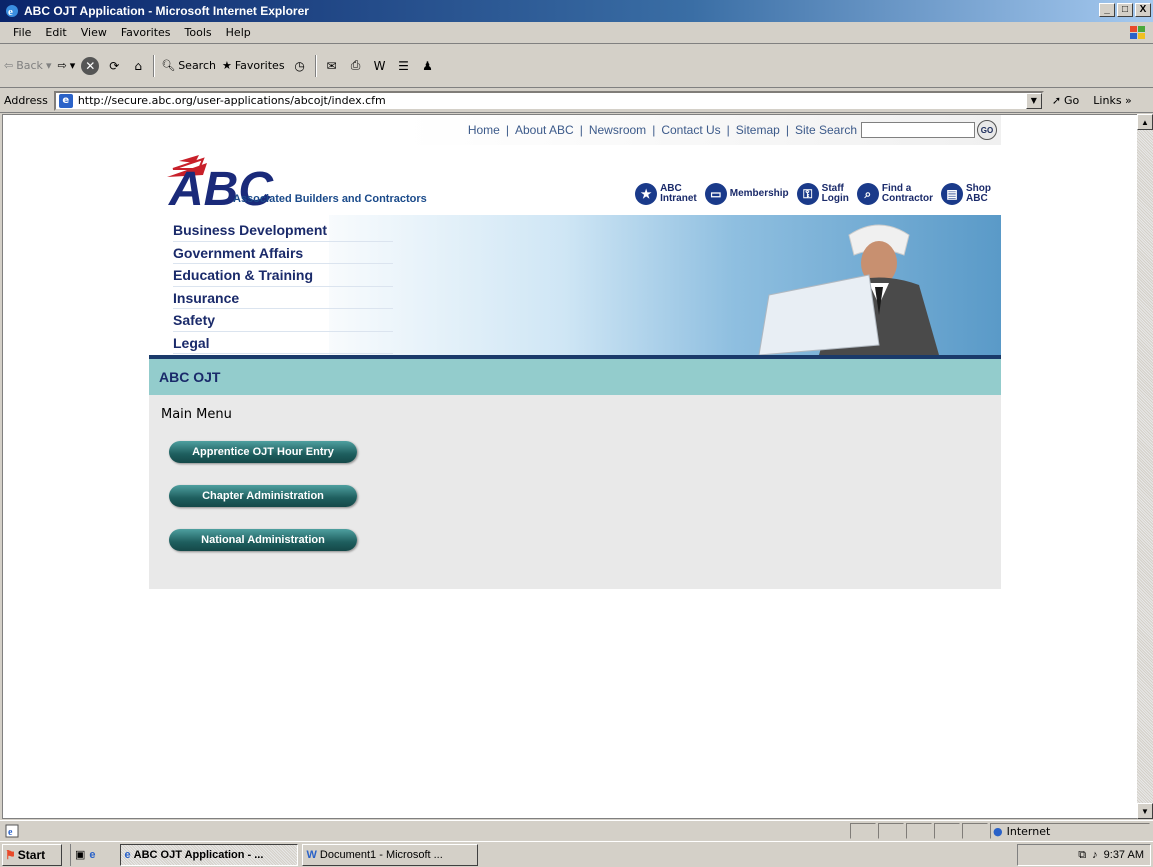 The image size is (1153, 867). What do you see at coordinates (356, 66) in the screenshot?
I see `print-icon: ⎙` at bounding box center [356, 66].